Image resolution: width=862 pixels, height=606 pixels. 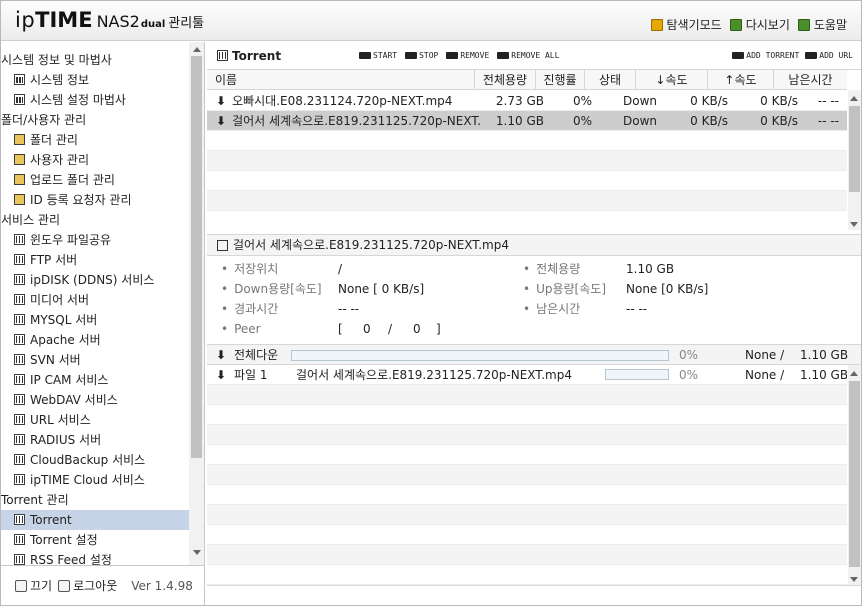 I want to click on elapsed-label-text: 경과시간, so click(x=249, y=309).